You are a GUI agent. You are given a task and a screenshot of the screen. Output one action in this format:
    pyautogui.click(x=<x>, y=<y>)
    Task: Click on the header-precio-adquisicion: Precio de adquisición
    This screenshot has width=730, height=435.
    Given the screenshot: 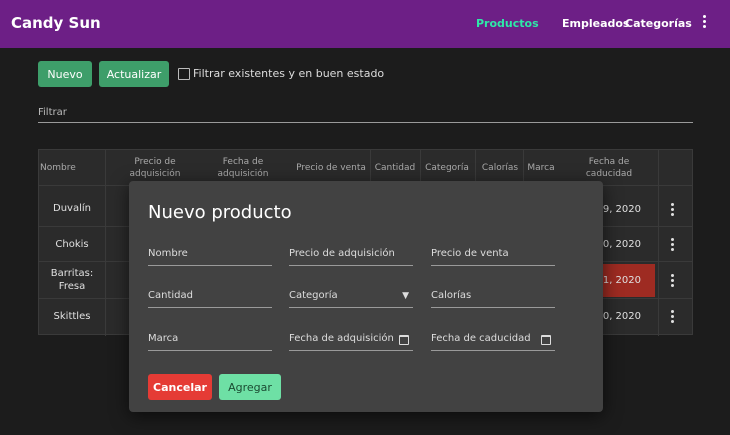 What is the action you would take?
    pyautogui.click(x=155, y=167)
    